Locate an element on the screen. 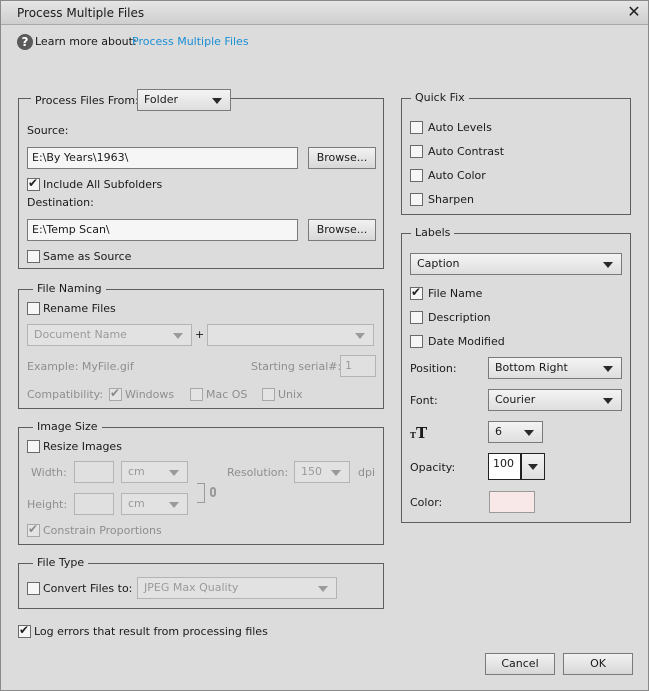  name-suffix-select is located at coordinates (290, 335).